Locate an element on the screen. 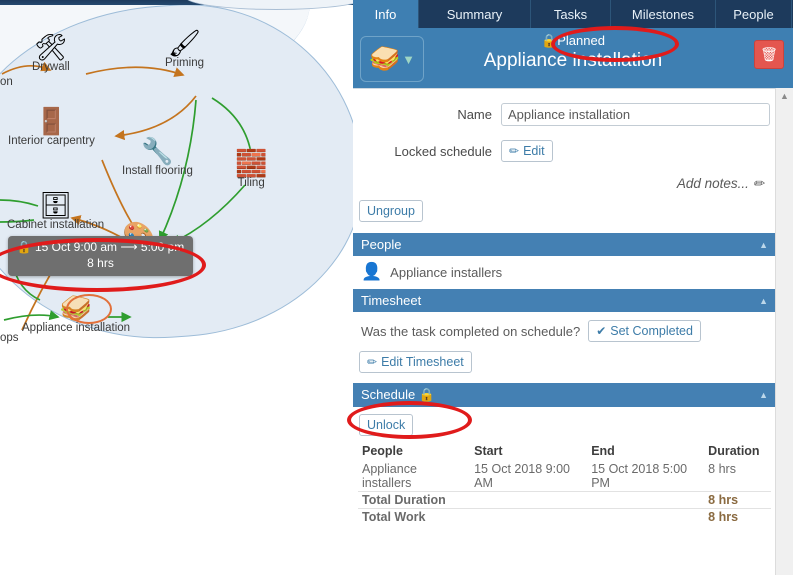 The height and width of the screenshot is (575, 793). tab-label: Milestones is located at coordinates (663, 14).